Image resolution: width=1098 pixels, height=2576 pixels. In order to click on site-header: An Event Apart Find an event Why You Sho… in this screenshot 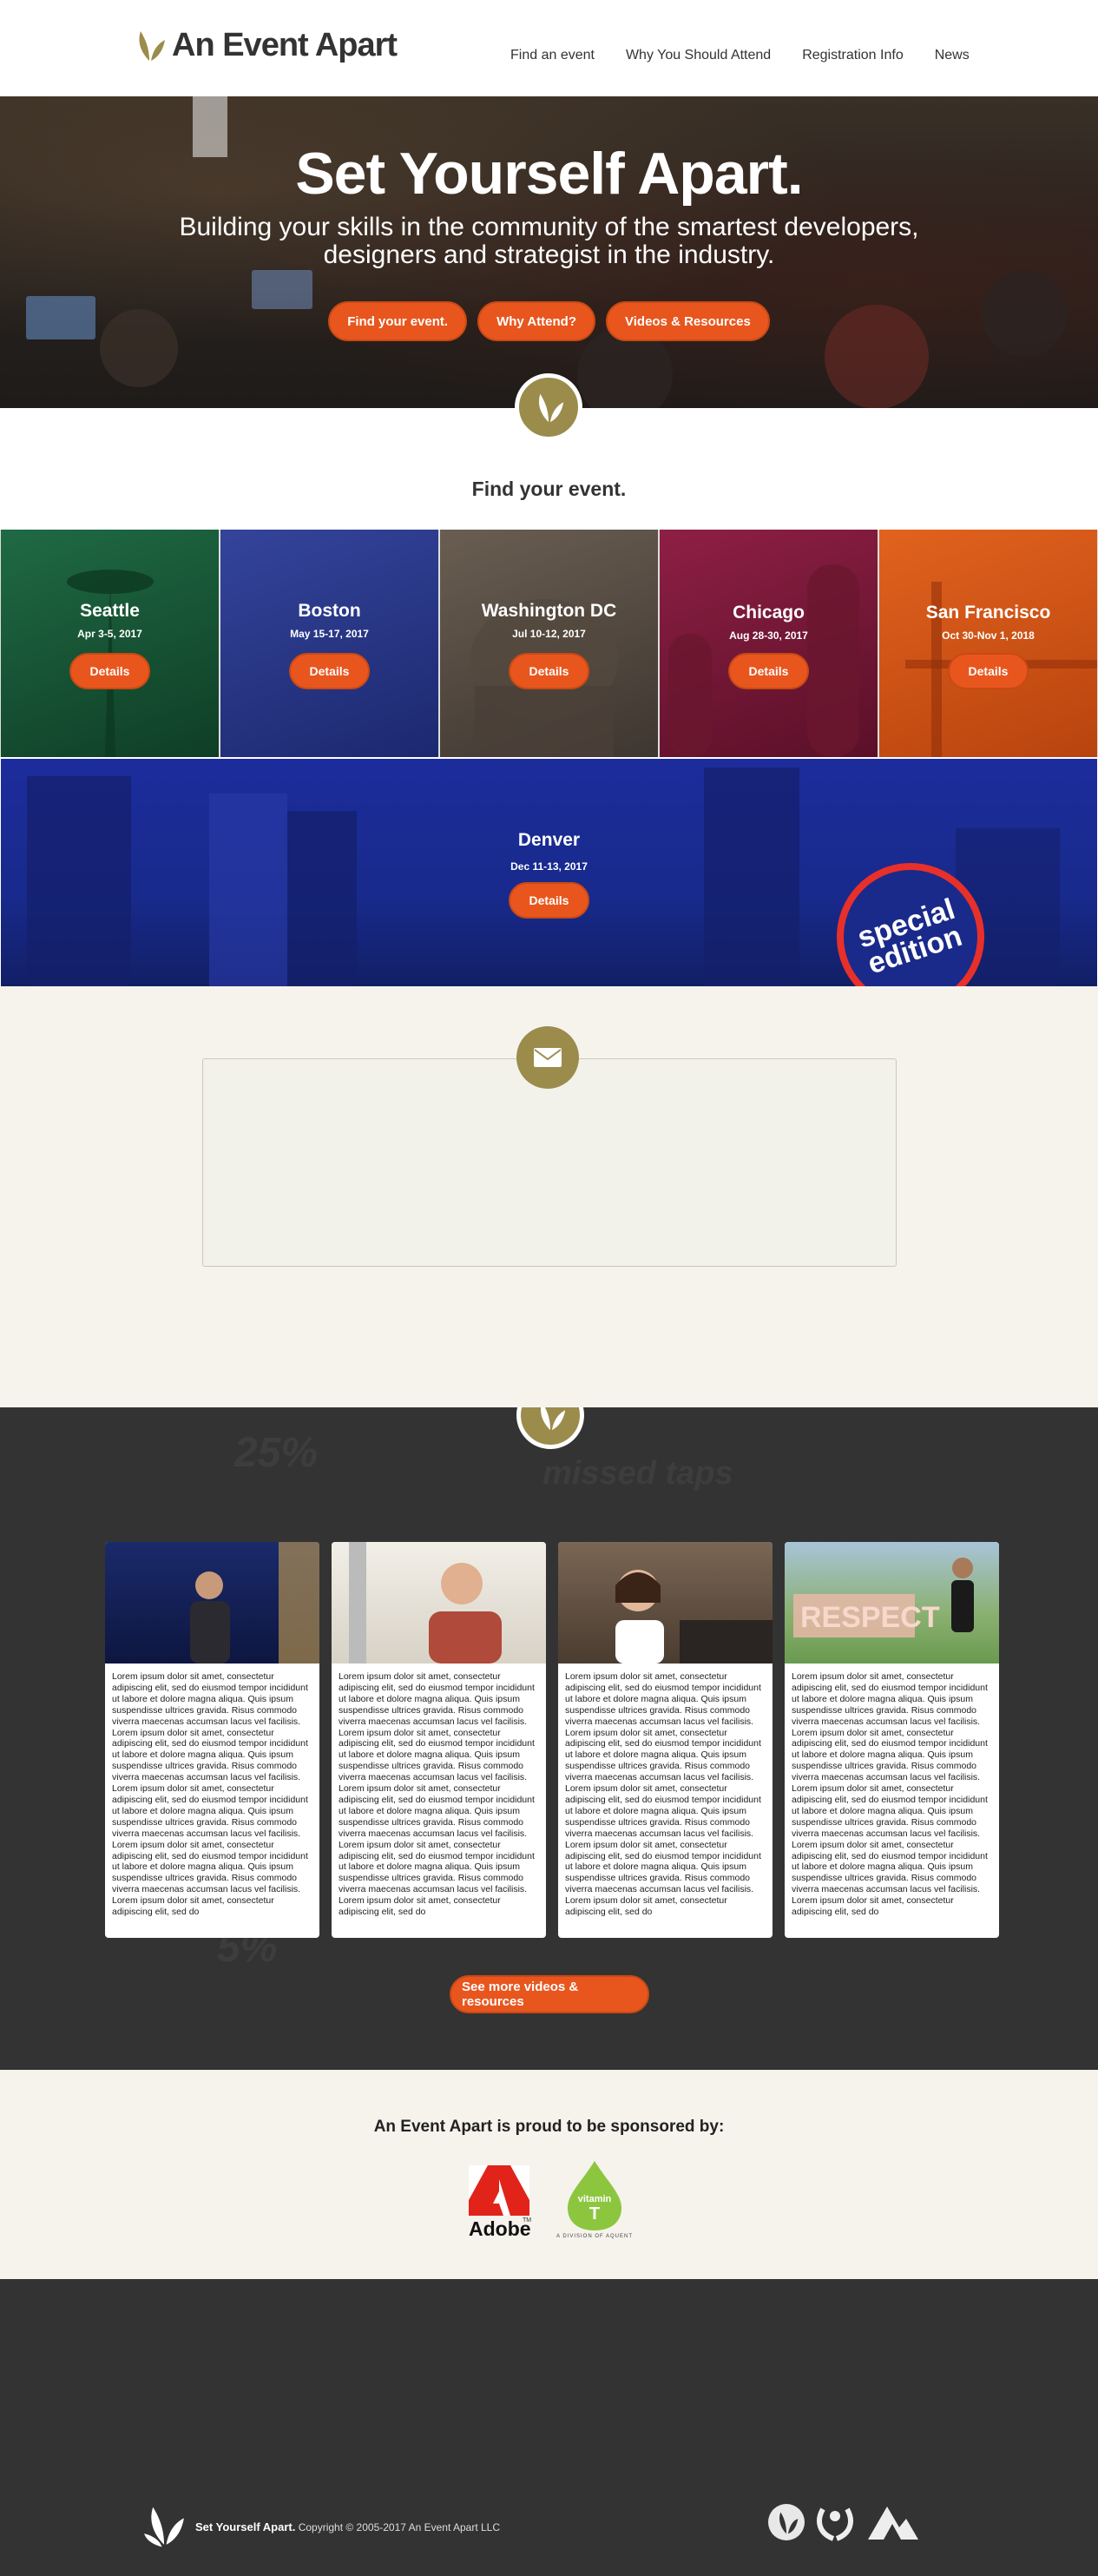, I will do `click(549, 48)`.